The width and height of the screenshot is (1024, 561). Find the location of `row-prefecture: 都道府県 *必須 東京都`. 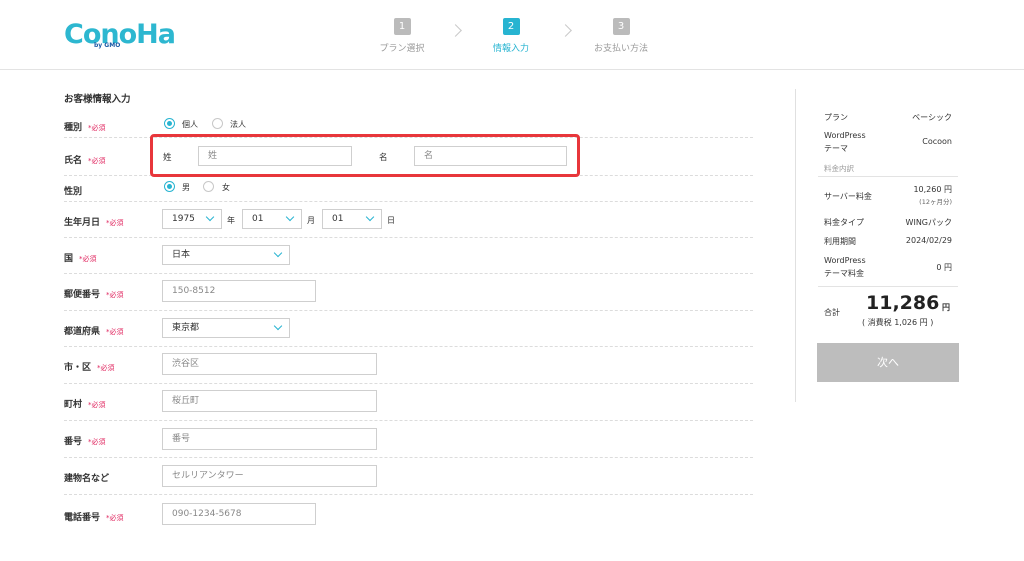

row-prefecture: 都道府県 *必須 東京都 is located at coordinates (408, 328).